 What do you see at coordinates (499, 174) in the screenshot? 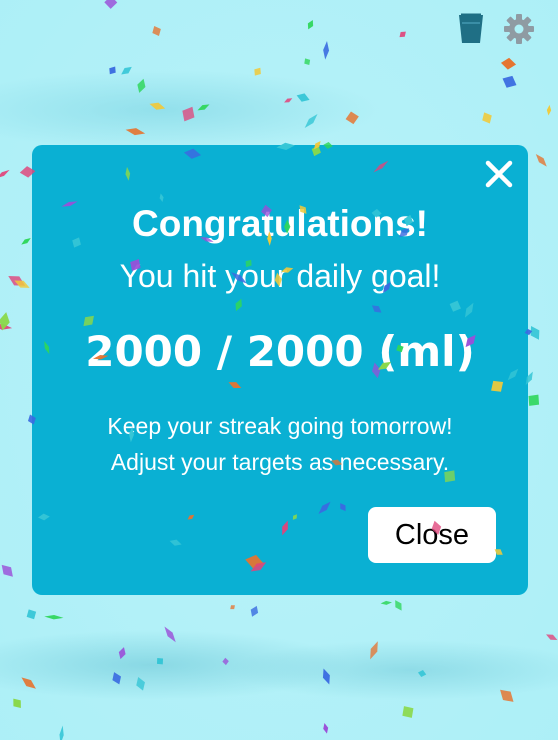
I see `close-icon` at bounding box center [499, 174].